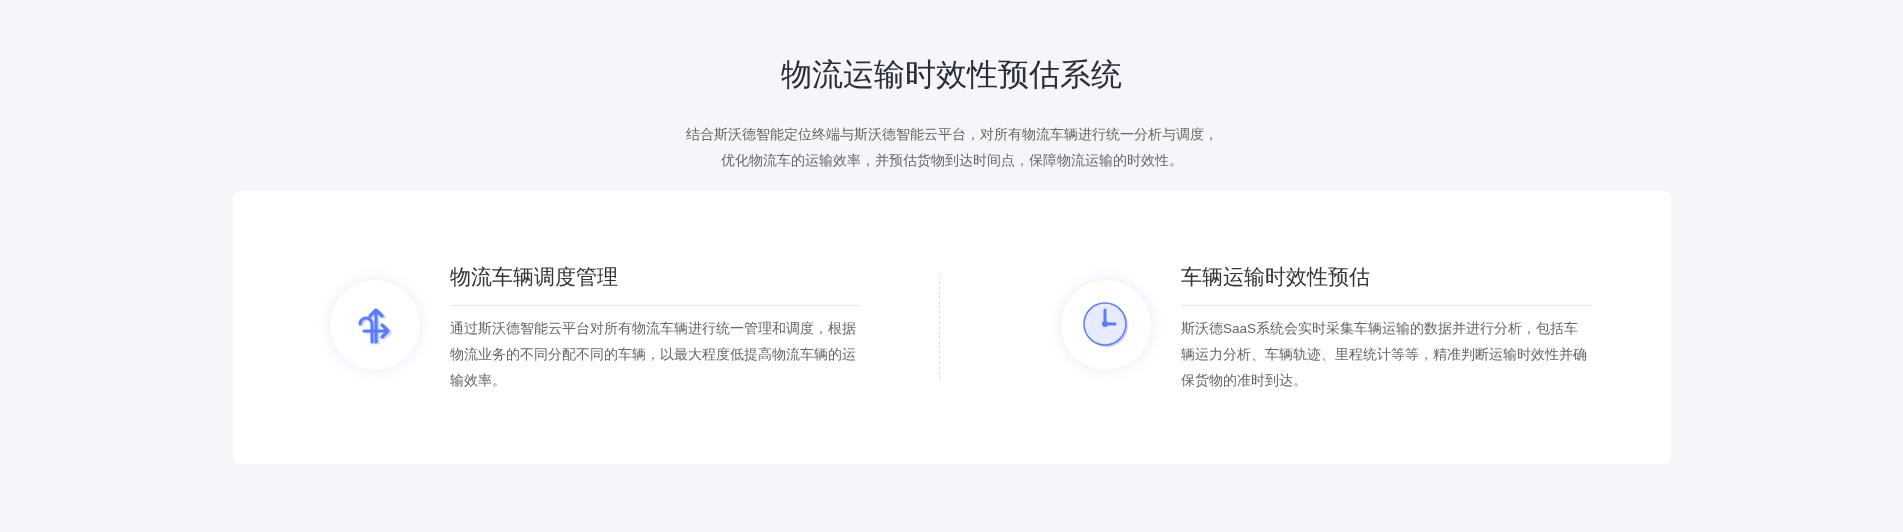 This screenshot has height=532, width=1903. I want to click on feature-title: 车辆运输时效性预估, so click(1386, 283).